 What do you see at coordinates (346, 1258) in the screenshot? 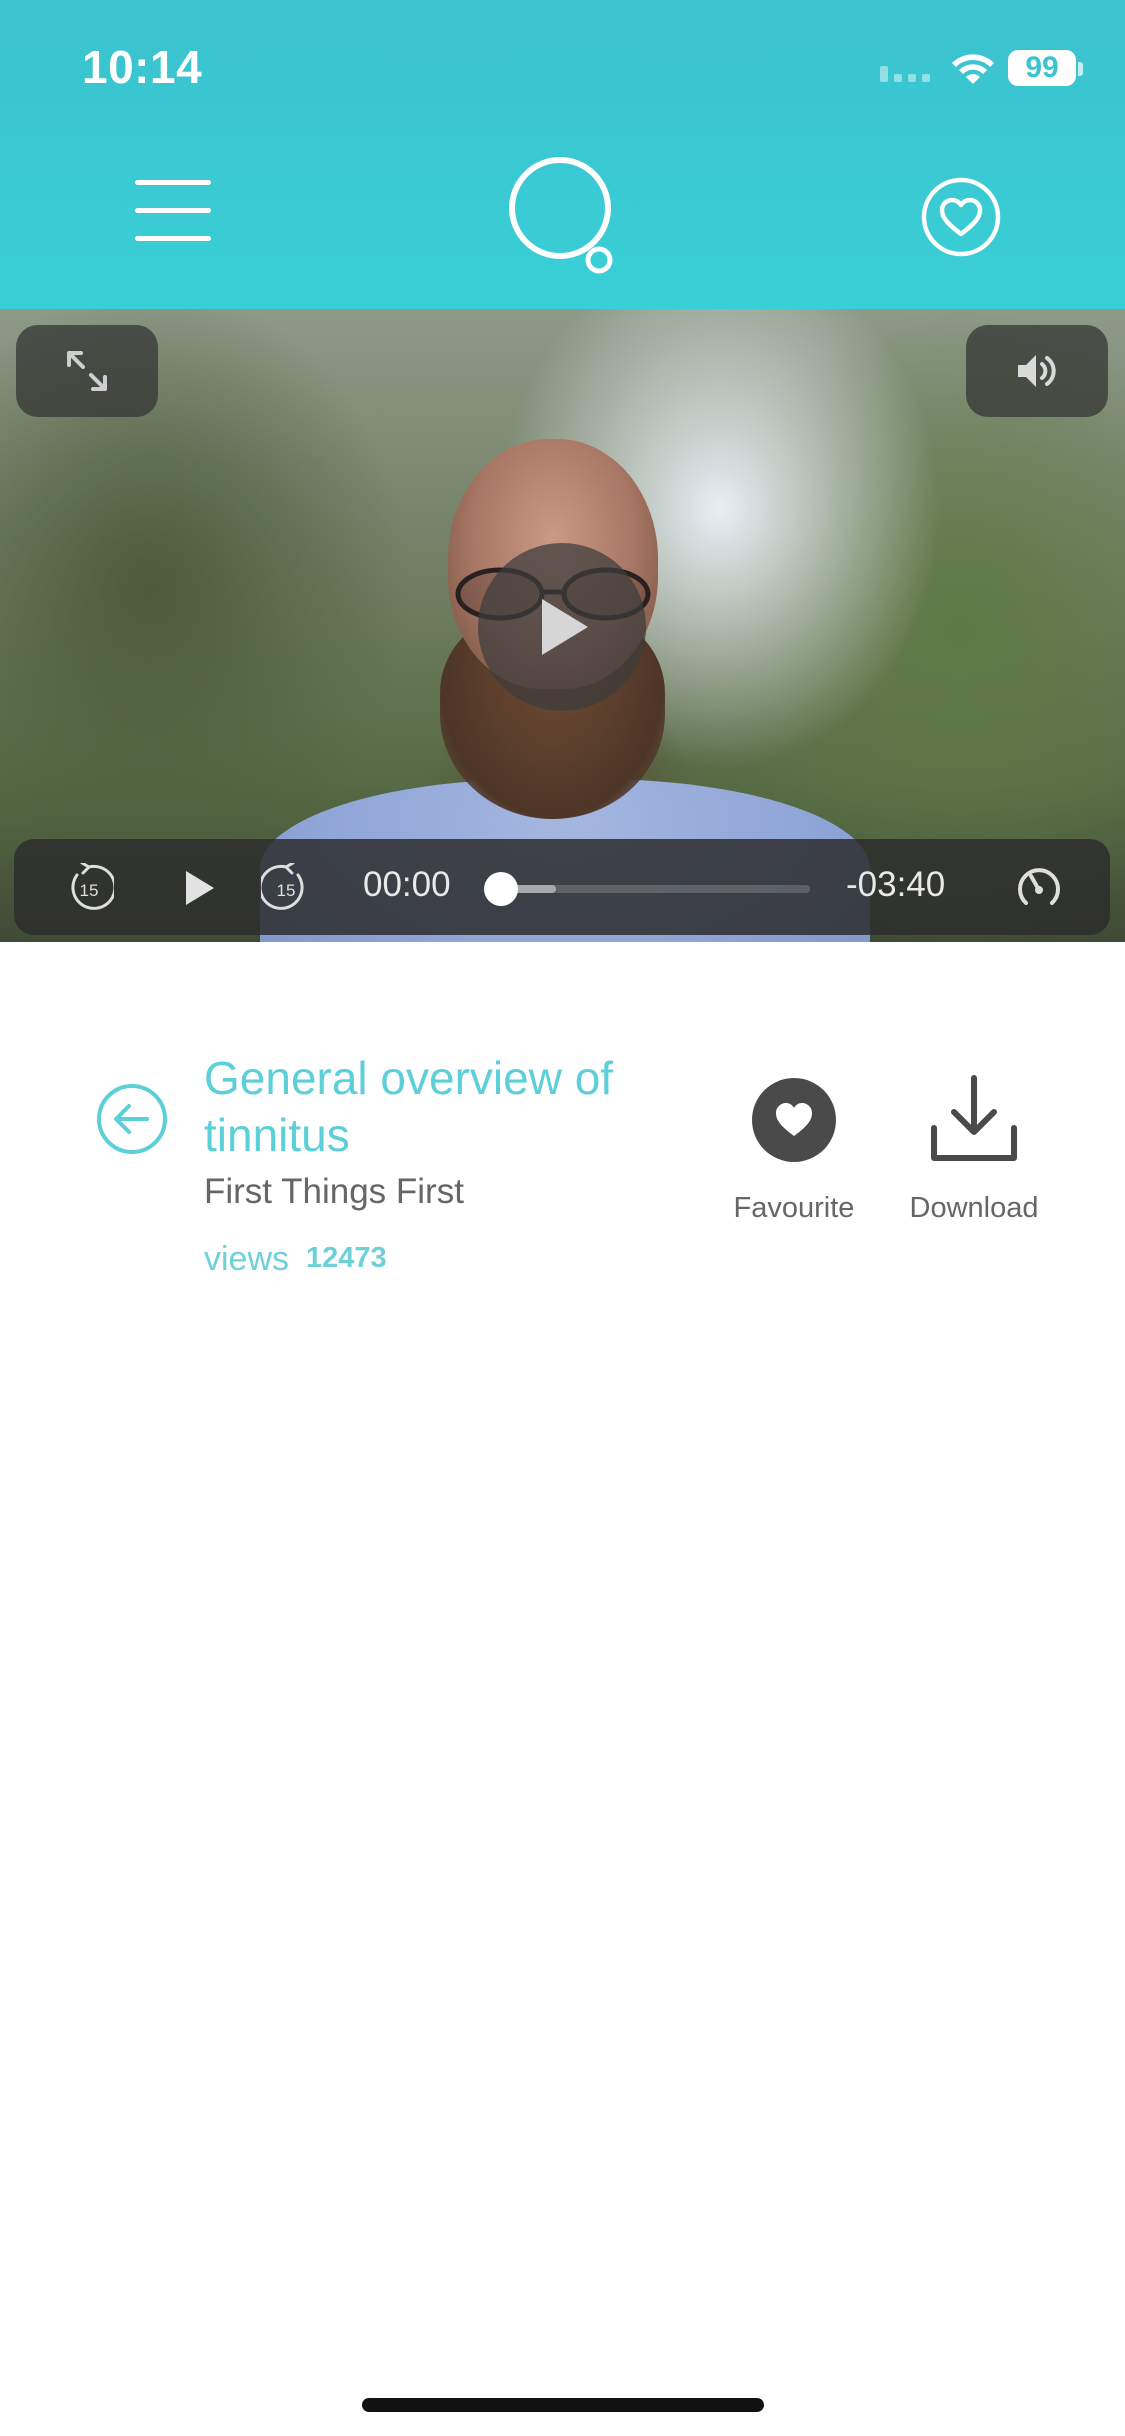
I see `views-count: 12473` at bounding box center [346, 1258].